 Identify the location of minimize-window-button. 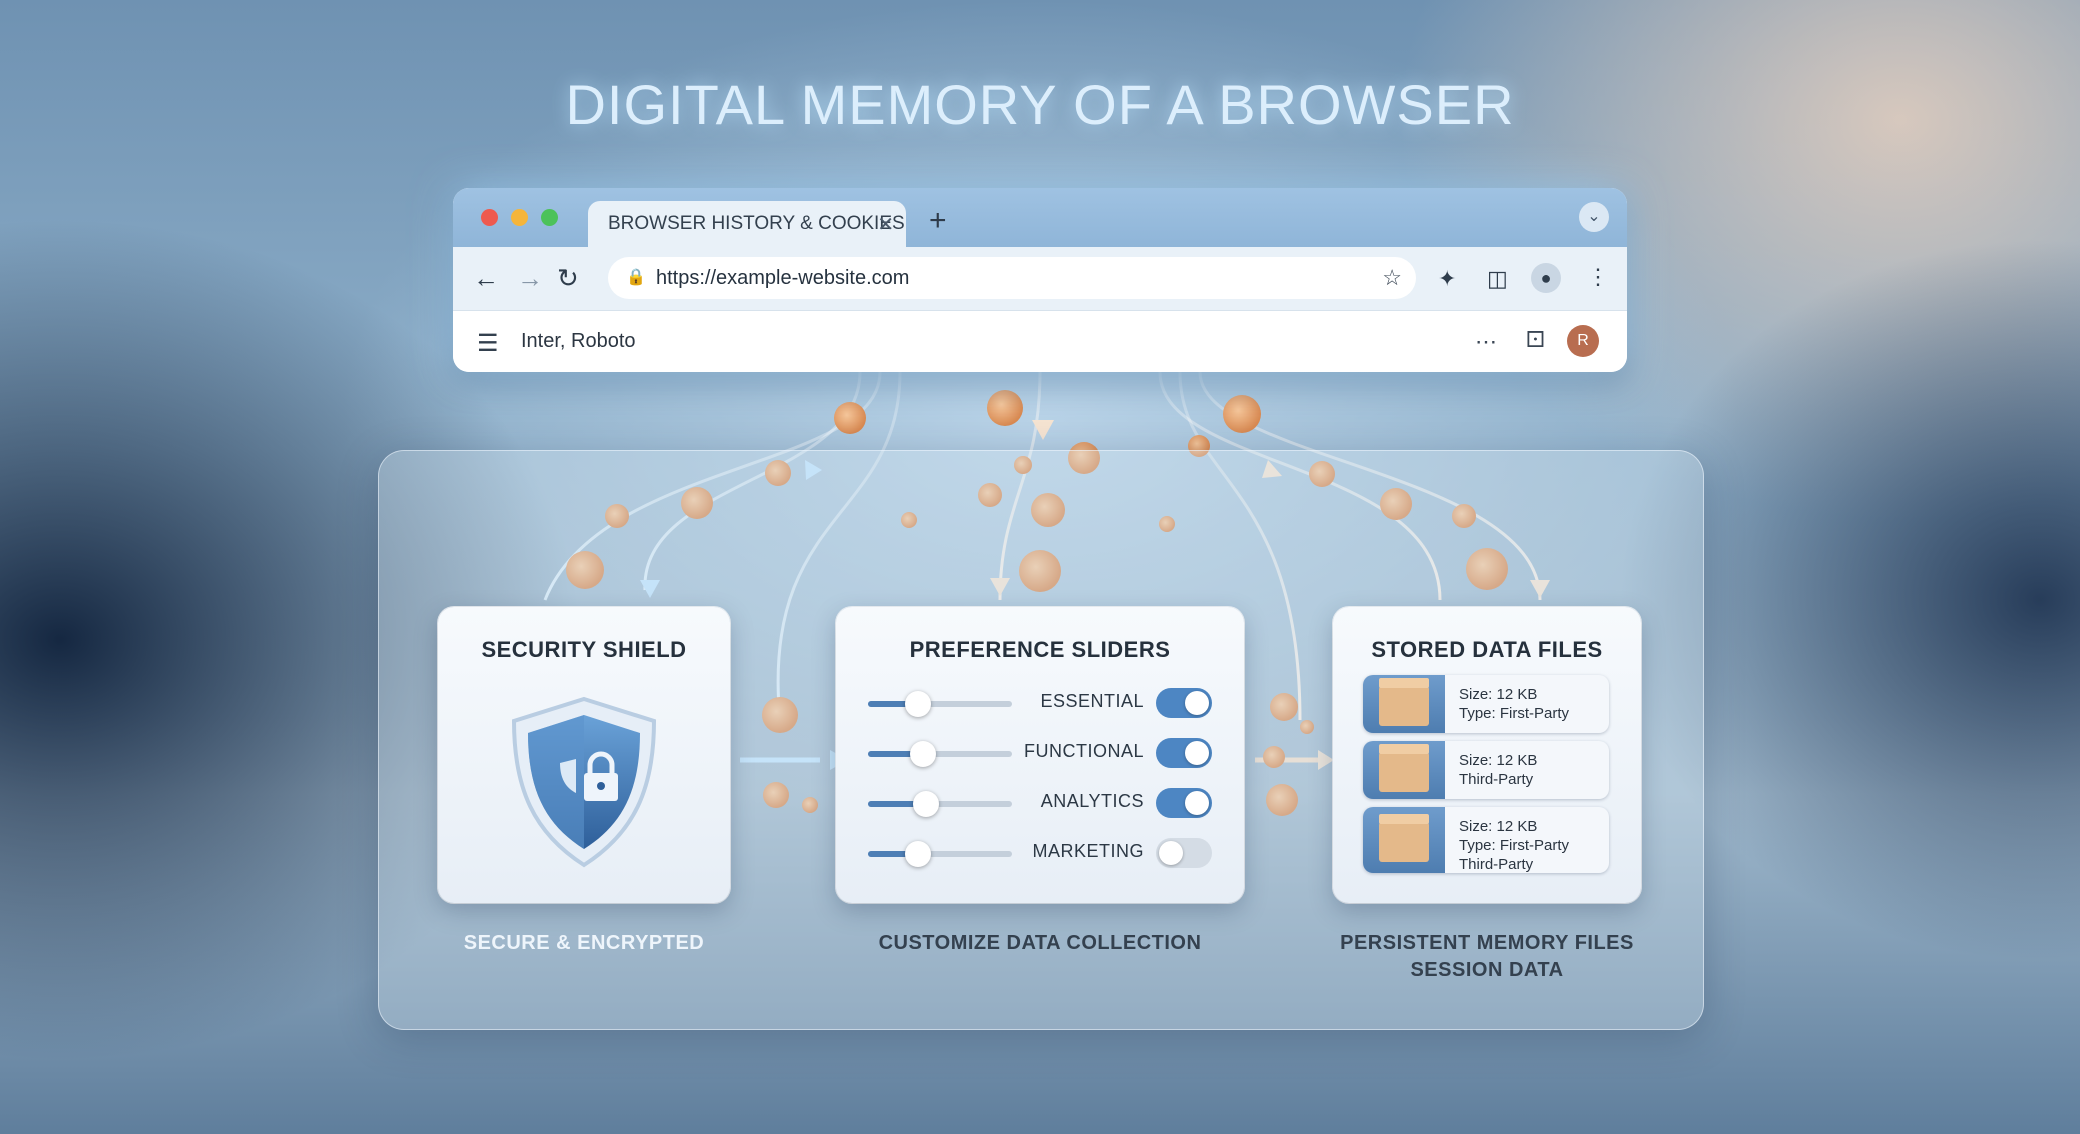
(519, 217).